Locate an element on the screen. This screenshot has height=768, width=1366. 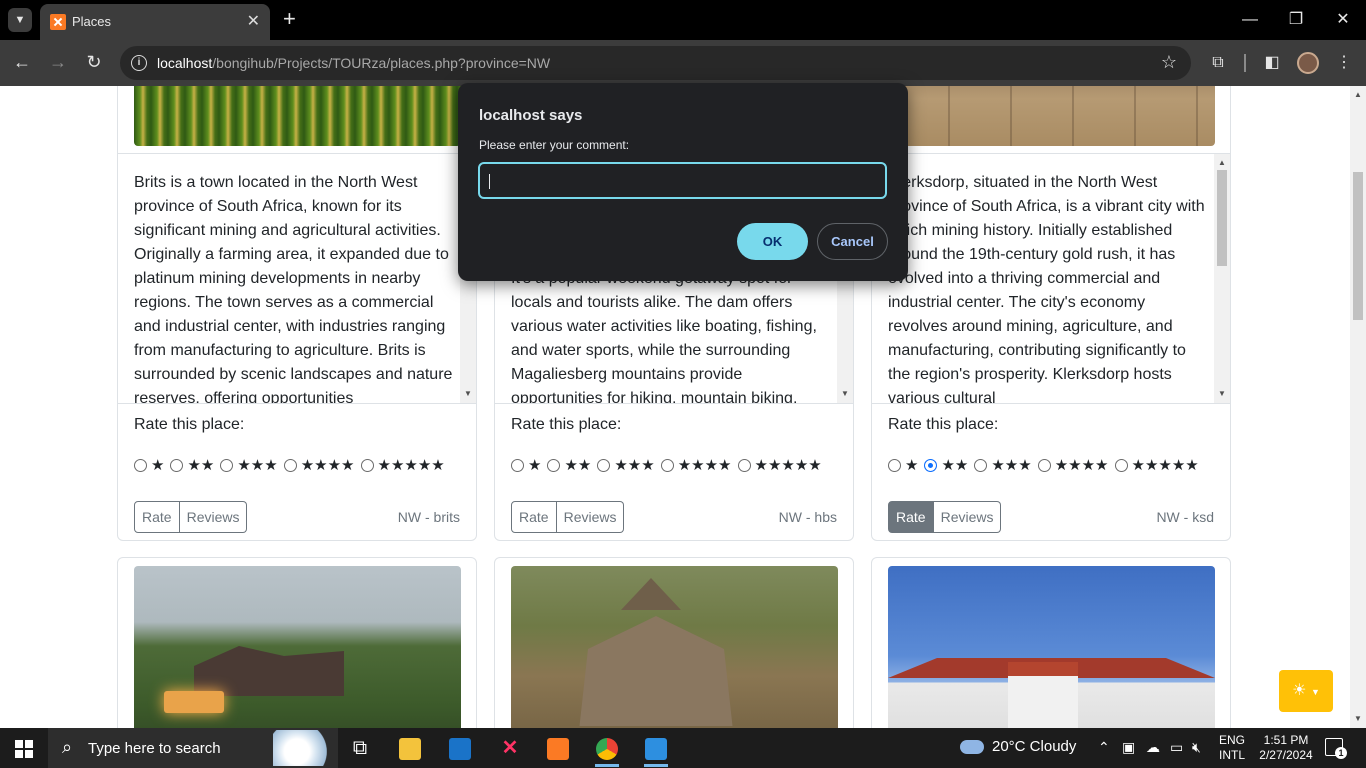
task-view-icon: ⧉ is located at coordinates (360, 748).